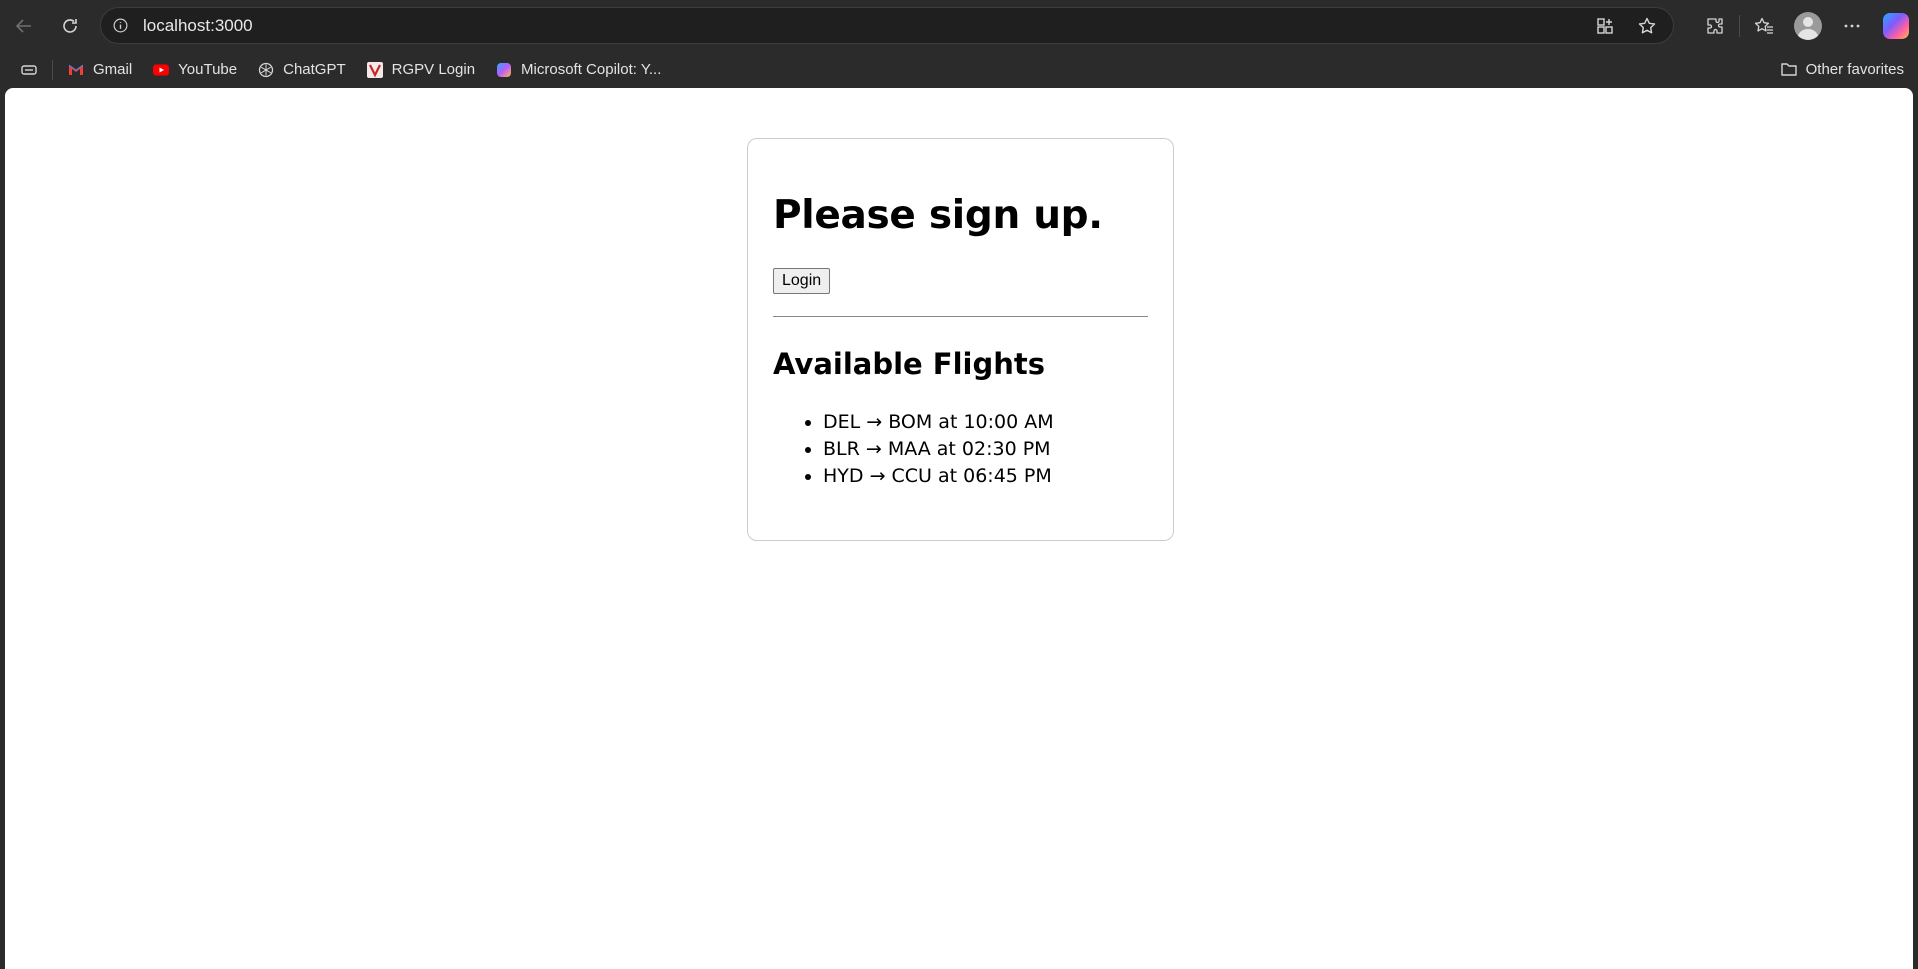  I want to click on bookmark-label: Gmail, so click(113, 69).